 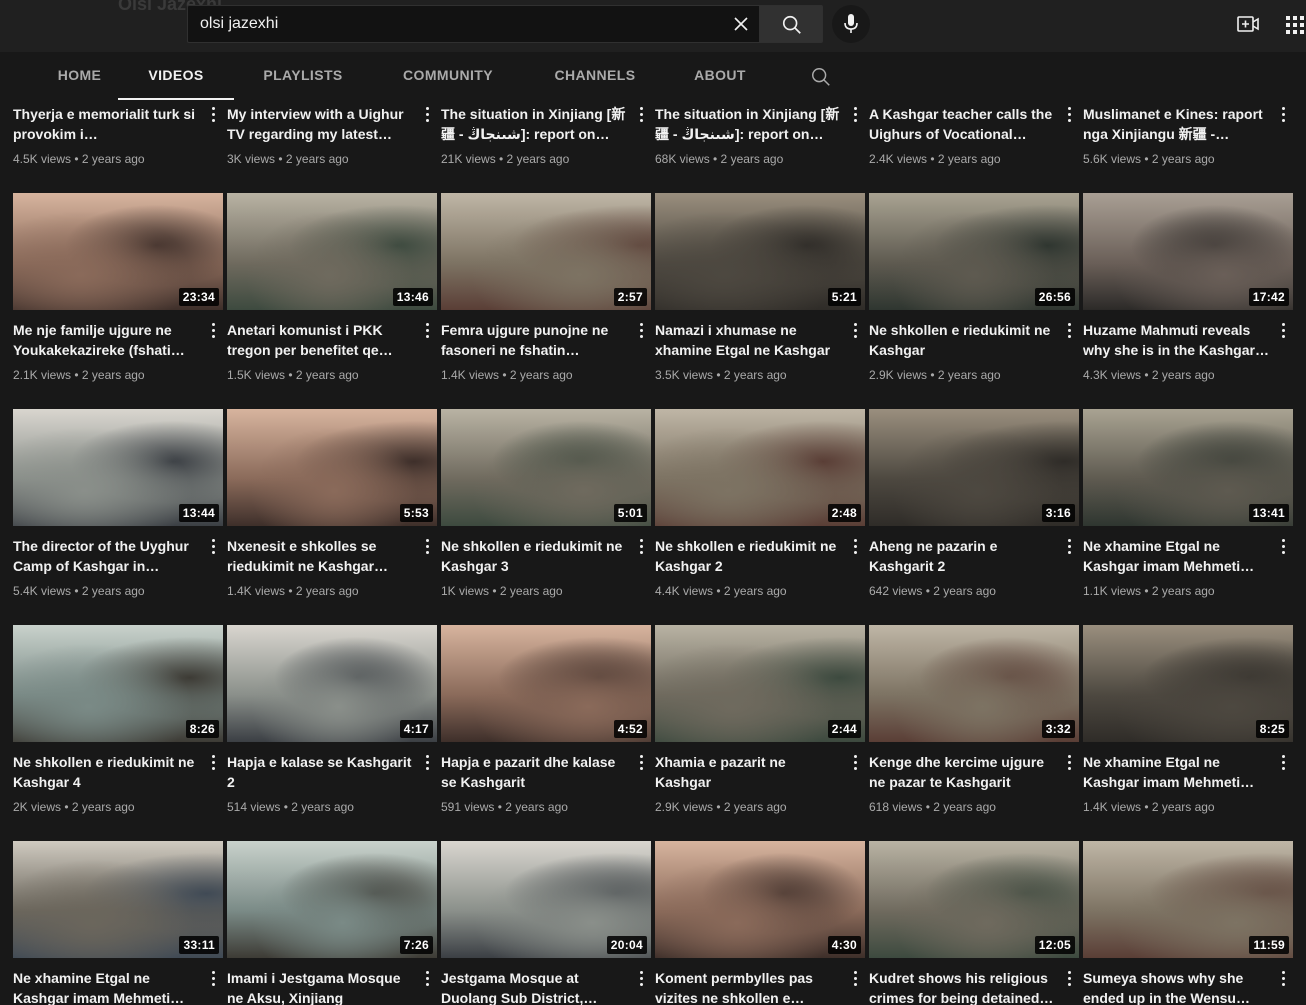 What do you see at coordinates (460, 24) in the screenshot?
I see `search-input` at bounding box center [460, 24].